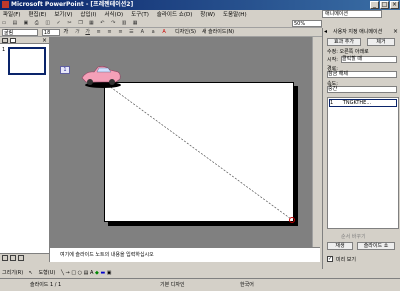 This screenshot has height=291, width=400. I want to click on decrease-font-icon: a, so click(153, 32).